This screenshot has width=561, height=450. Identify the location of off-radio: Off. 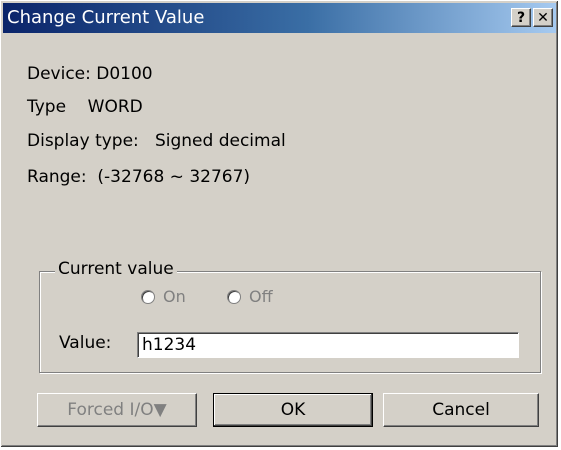
(250, 296).